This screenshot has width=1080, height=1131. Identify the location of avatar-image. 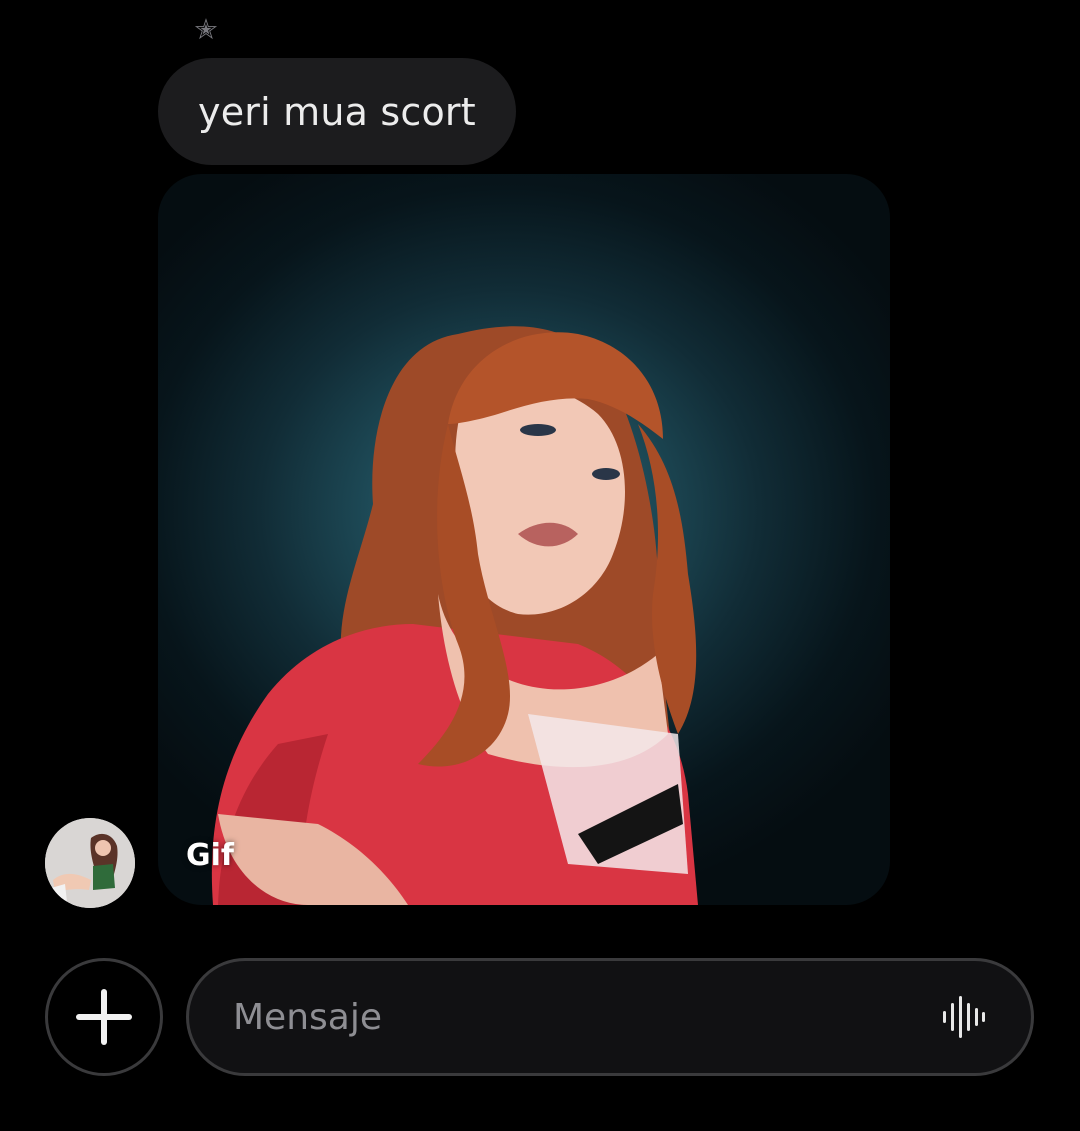
(90, 863).